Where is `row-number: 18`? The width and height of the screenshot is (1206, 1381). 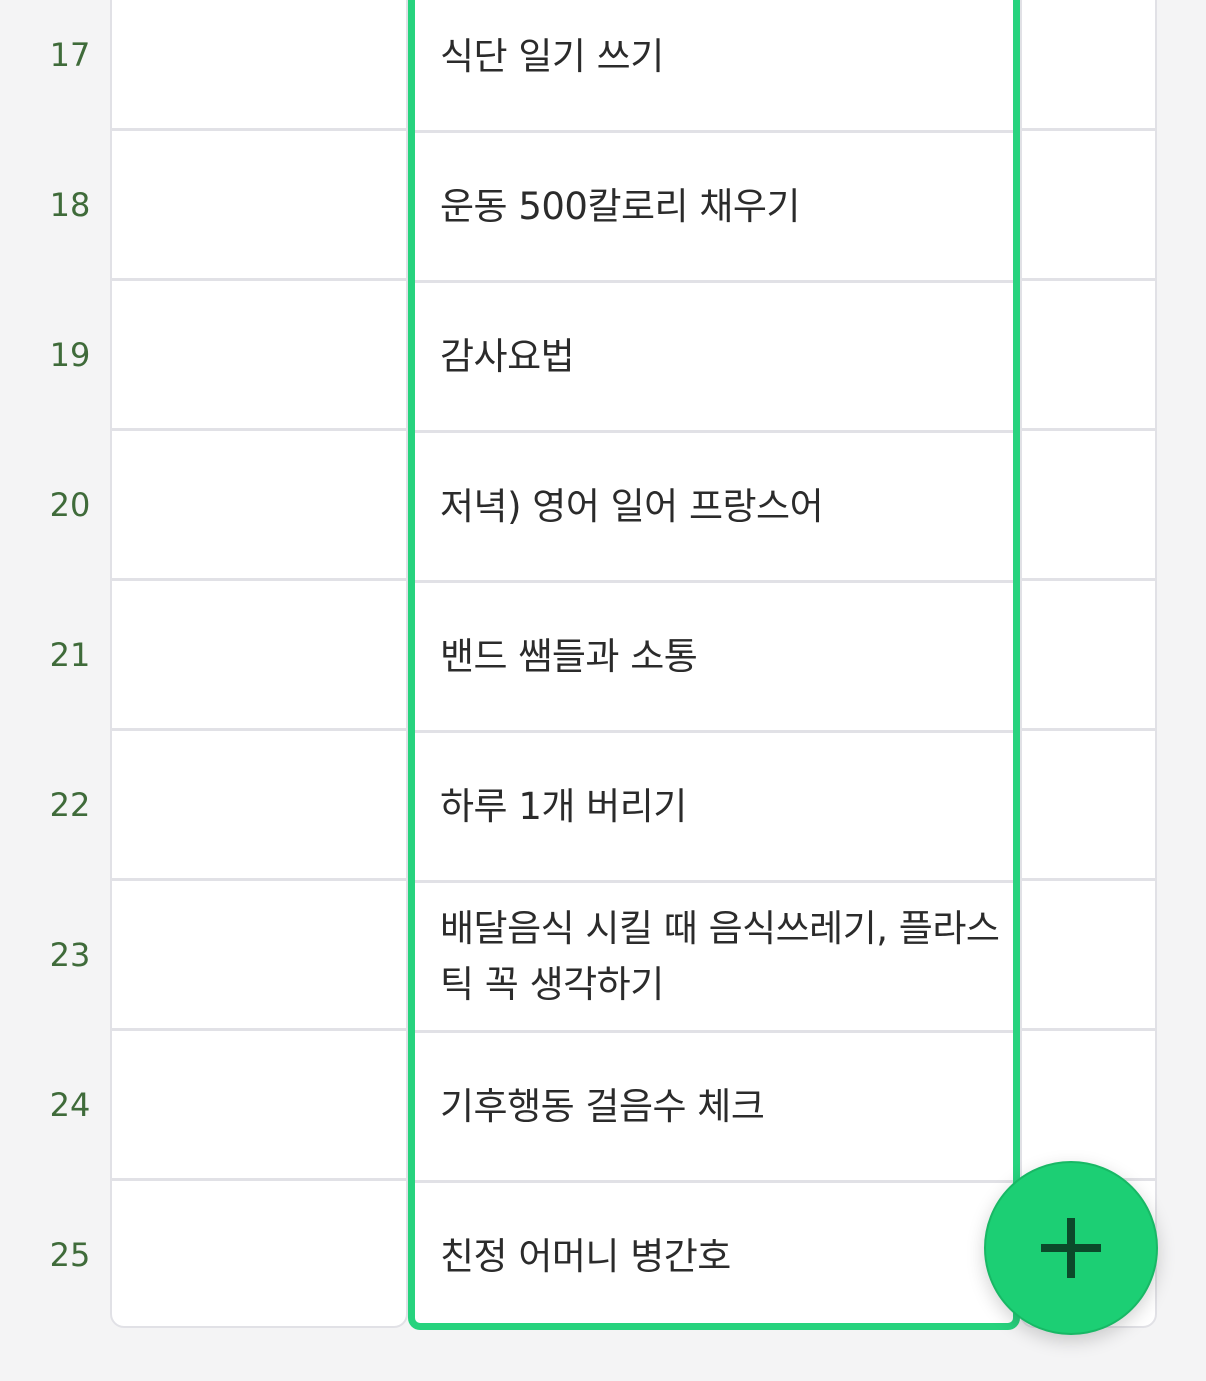
row-number: 18 is located at coordinates (70, 205).